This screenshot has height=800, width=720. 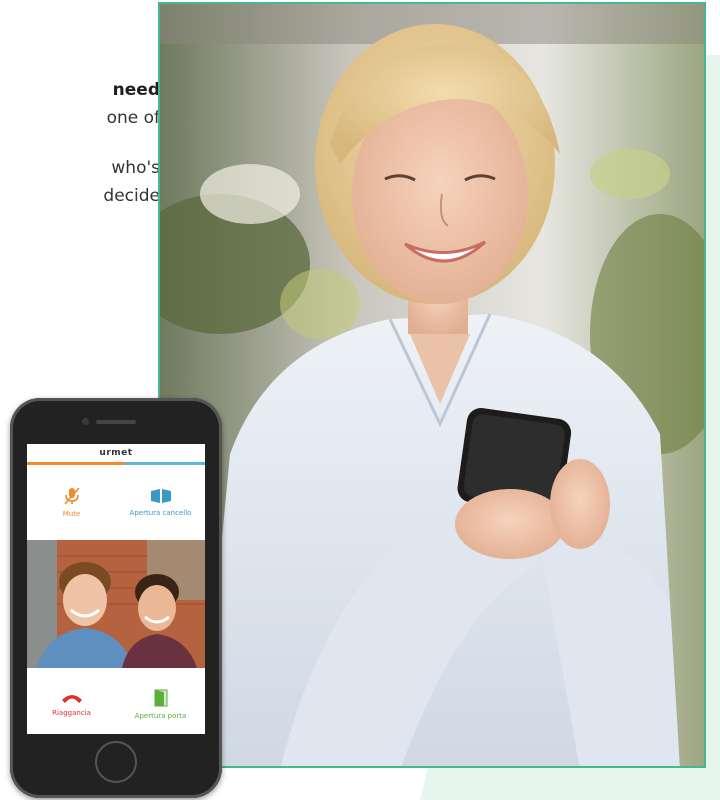 I want to click on hang-up-button: Riaggancia, so click(x=71, y=704).